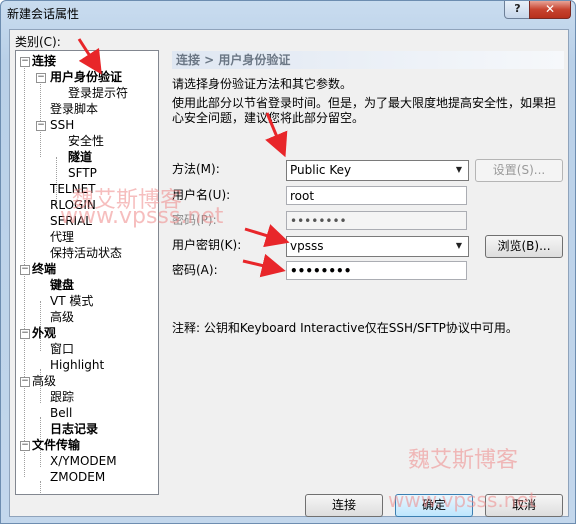 The image size is (576, 524). I want to click on watermark-url-corner: www.vpsss.net, so click(462, 500).